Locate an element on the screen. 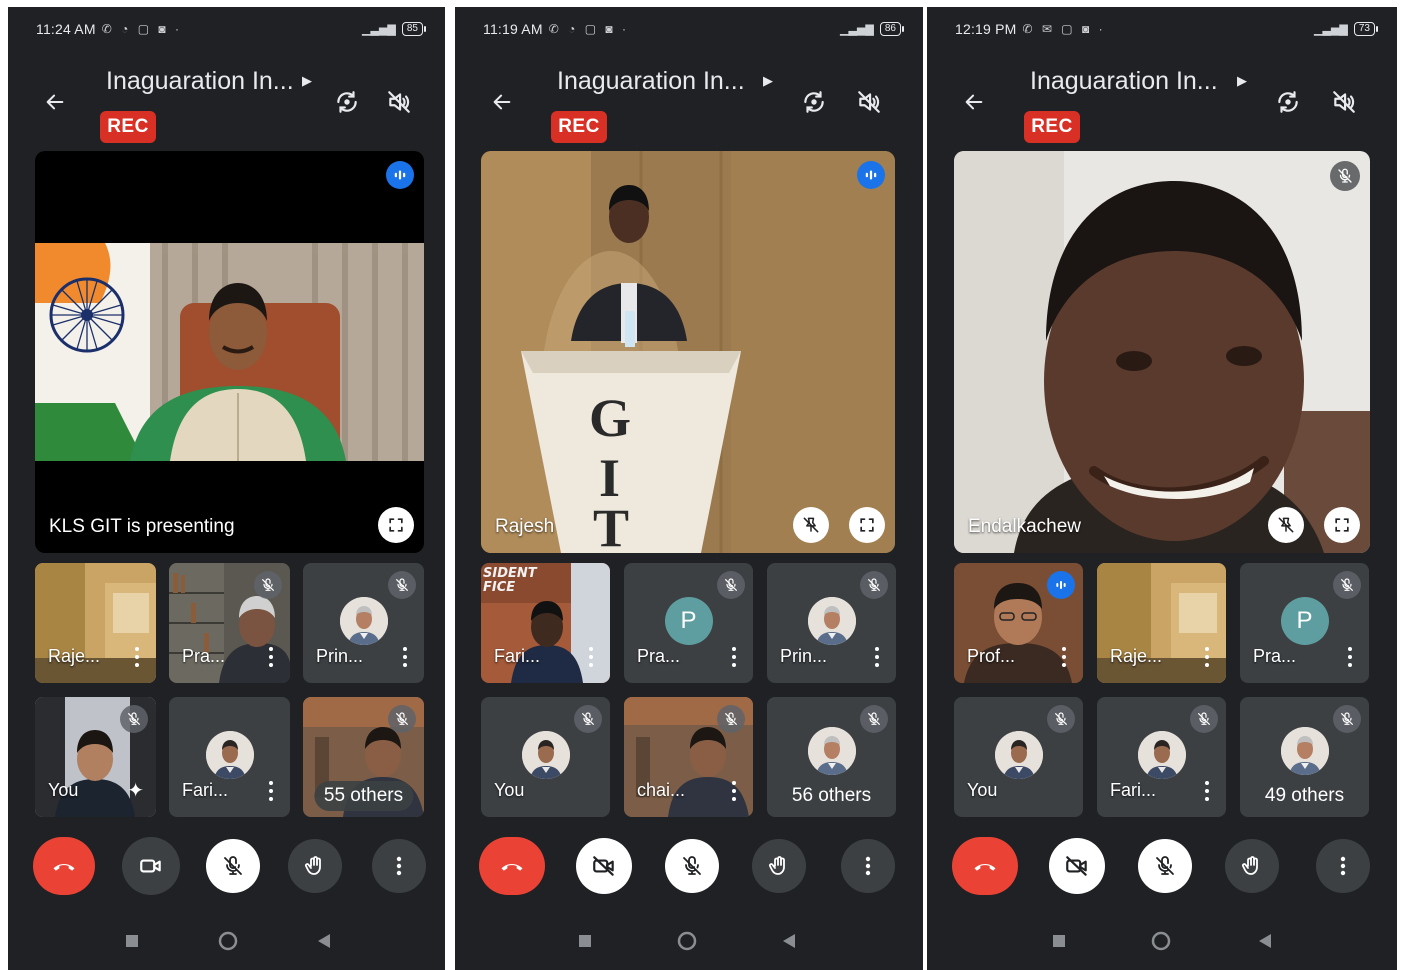  water-bottle is located at coordinates (630, 329).